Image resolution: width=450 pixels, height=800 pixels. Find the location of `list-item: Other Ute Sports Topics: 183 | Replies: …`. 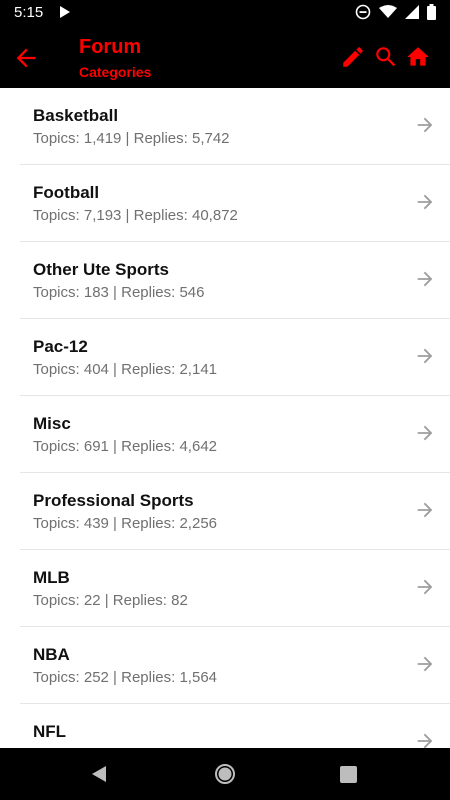

list-item: Other Ute Sports Topics: 183 | Replies: … is located at coordinates (235, 280).